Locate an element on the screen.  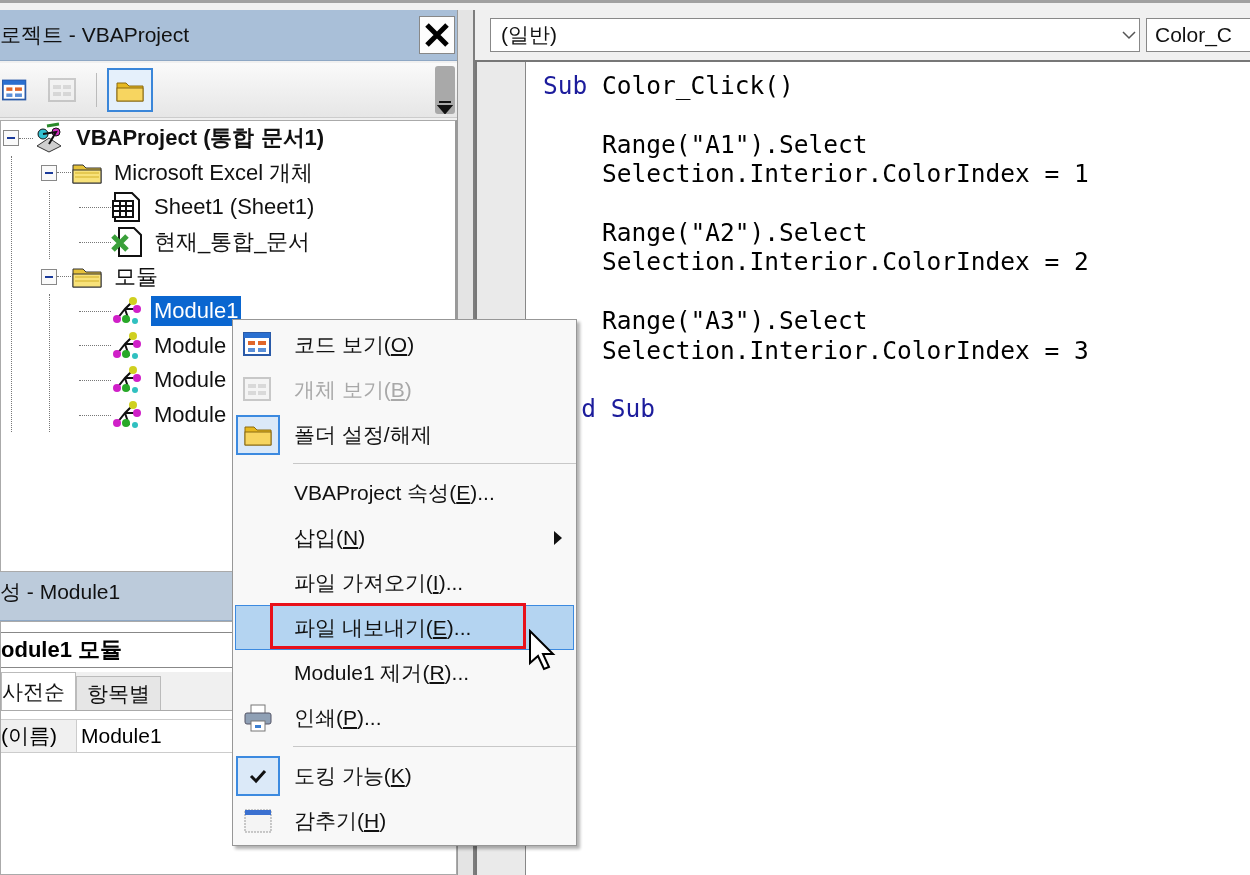
object-dropdown: (일반) is located at coordinates (815, 35).